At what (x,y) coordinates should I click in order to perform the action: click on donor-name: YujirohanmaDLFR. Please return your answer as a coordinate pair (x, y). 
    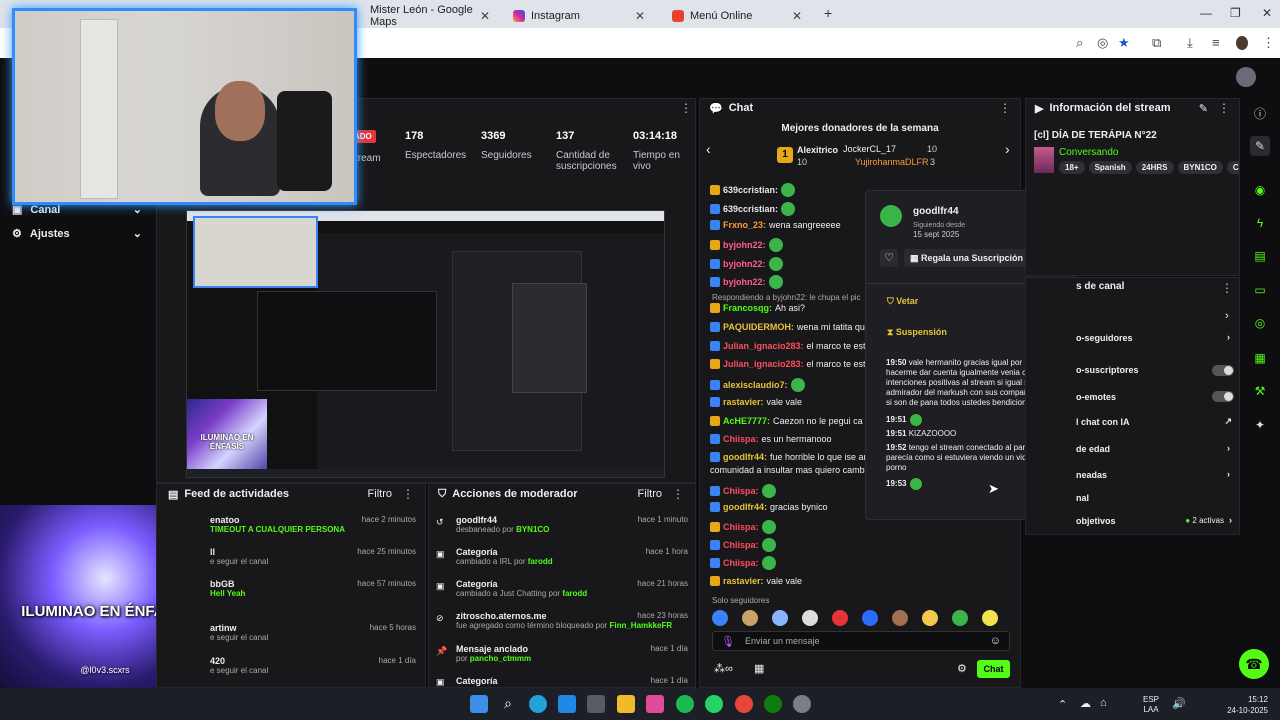
    Looking at the image, I should click on (892, 162).